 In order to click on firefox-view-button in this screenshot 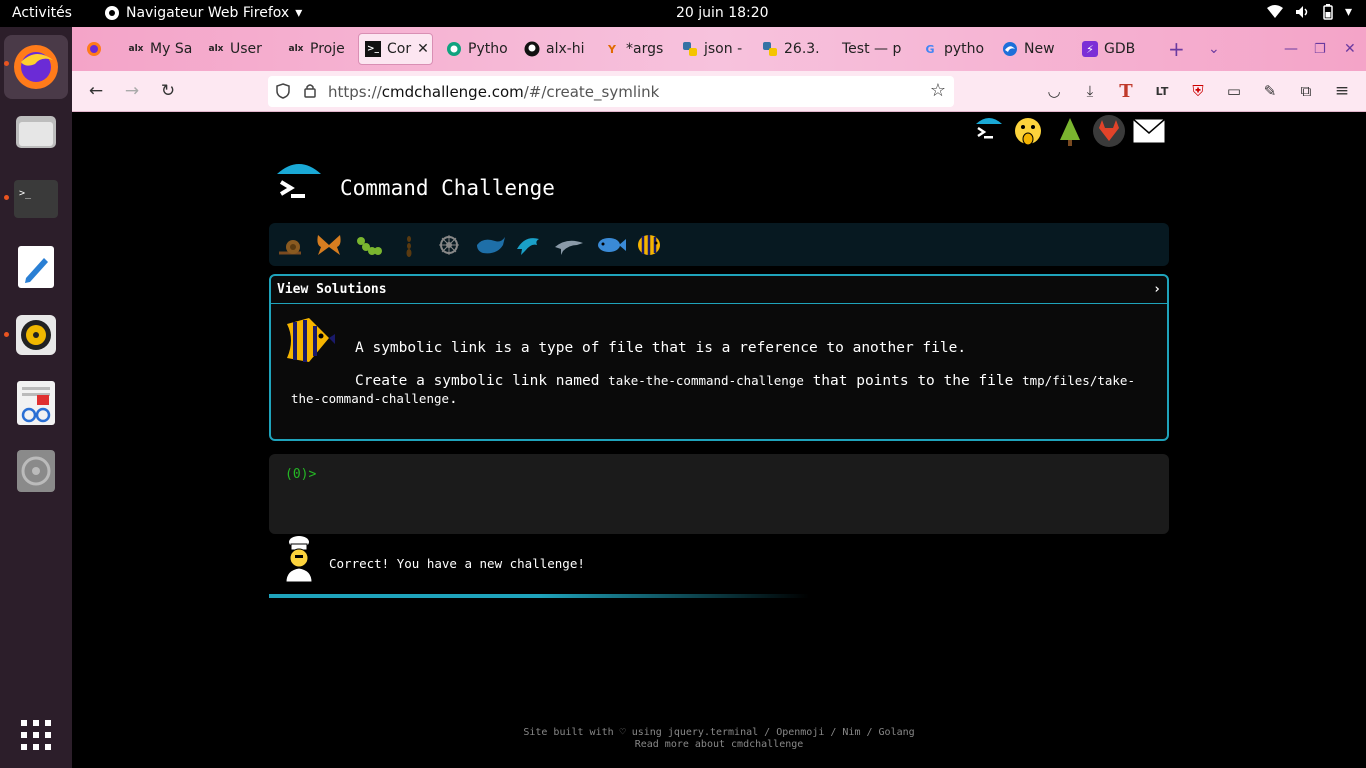, I will do `click(94, 49)`.